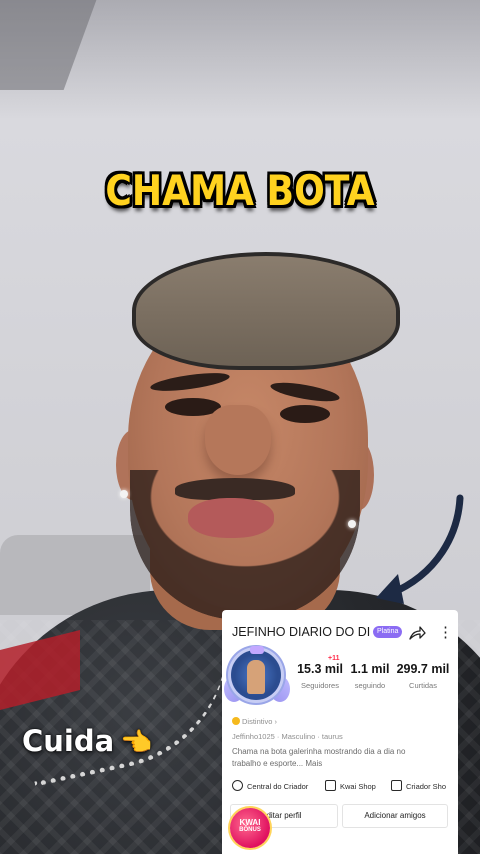 The image size is (480, 854). I want to click on caption-overlay: Cuida 👈, so click(87, 741).